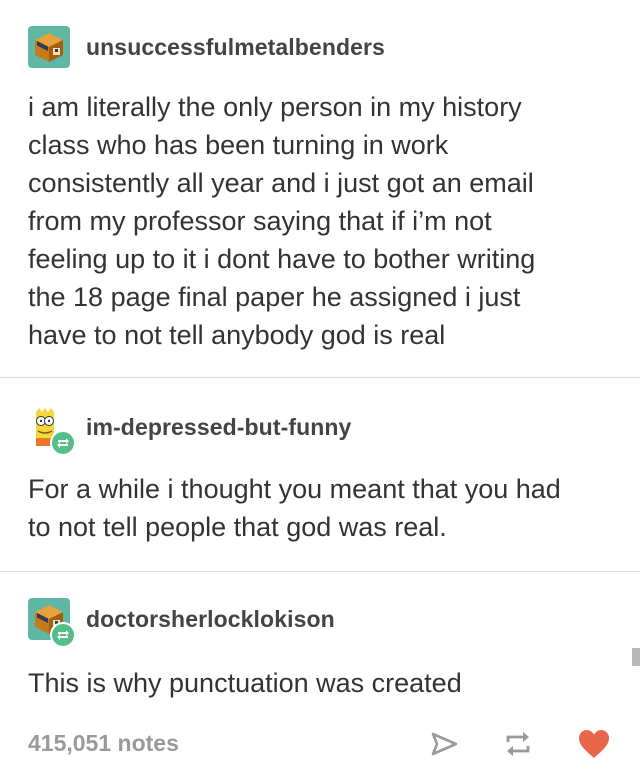 Image resolution: width=640 pixels, height=771 pixels. Describe the element at coordinates (237, 527) in the screenshot. I see `post-text-line: to not tell people that god was real.` at that location.